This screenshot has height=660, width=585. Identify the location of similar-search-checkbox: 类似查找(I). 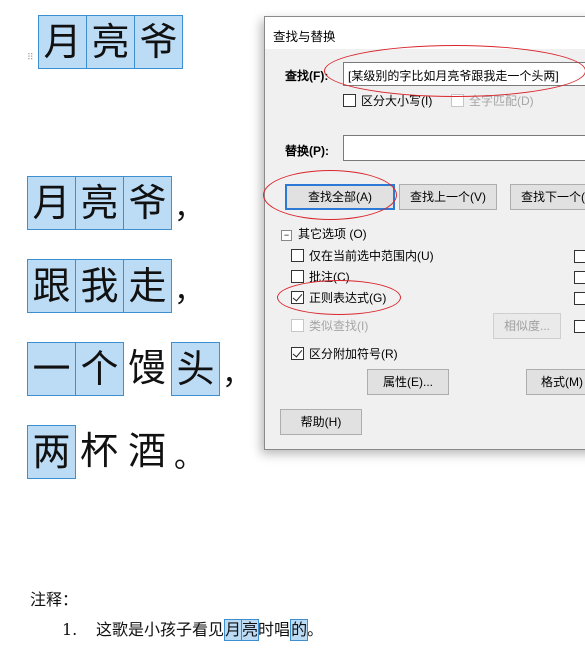
(329, 326).